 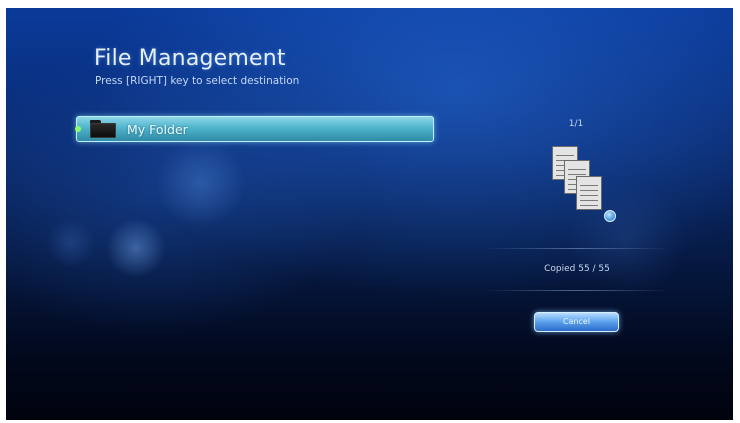 I want to click on folder-icon, so click(x=103, y=129).